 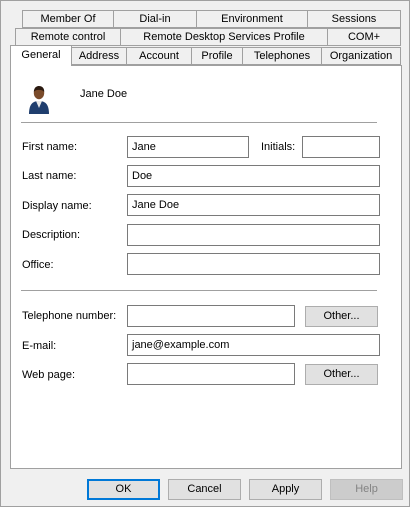 What do you see at coordinates (41, 55) in the screenshot?
I see `tab-general: General` at bounding box center [41, 55].